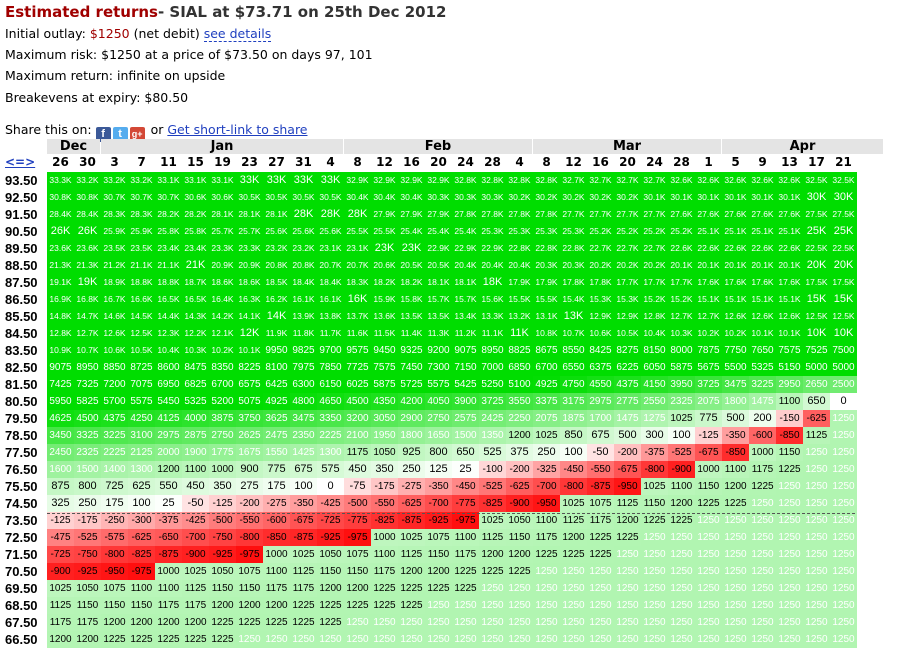 The image size is (900, 659). What do you see at coordinates (195, 520) in the screenshot?
I see `return-cell: -425` at bounding box center [195, 520].